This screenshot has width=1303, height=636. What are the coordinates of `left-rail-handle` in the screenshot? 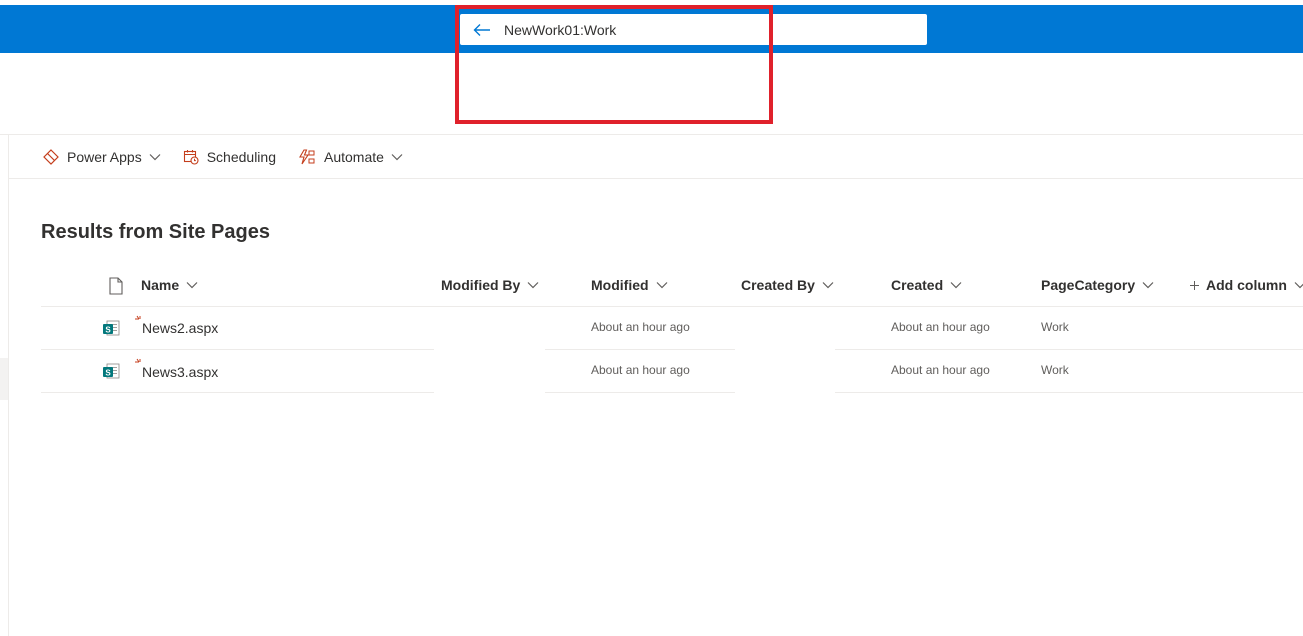 It's located at (4, 379).